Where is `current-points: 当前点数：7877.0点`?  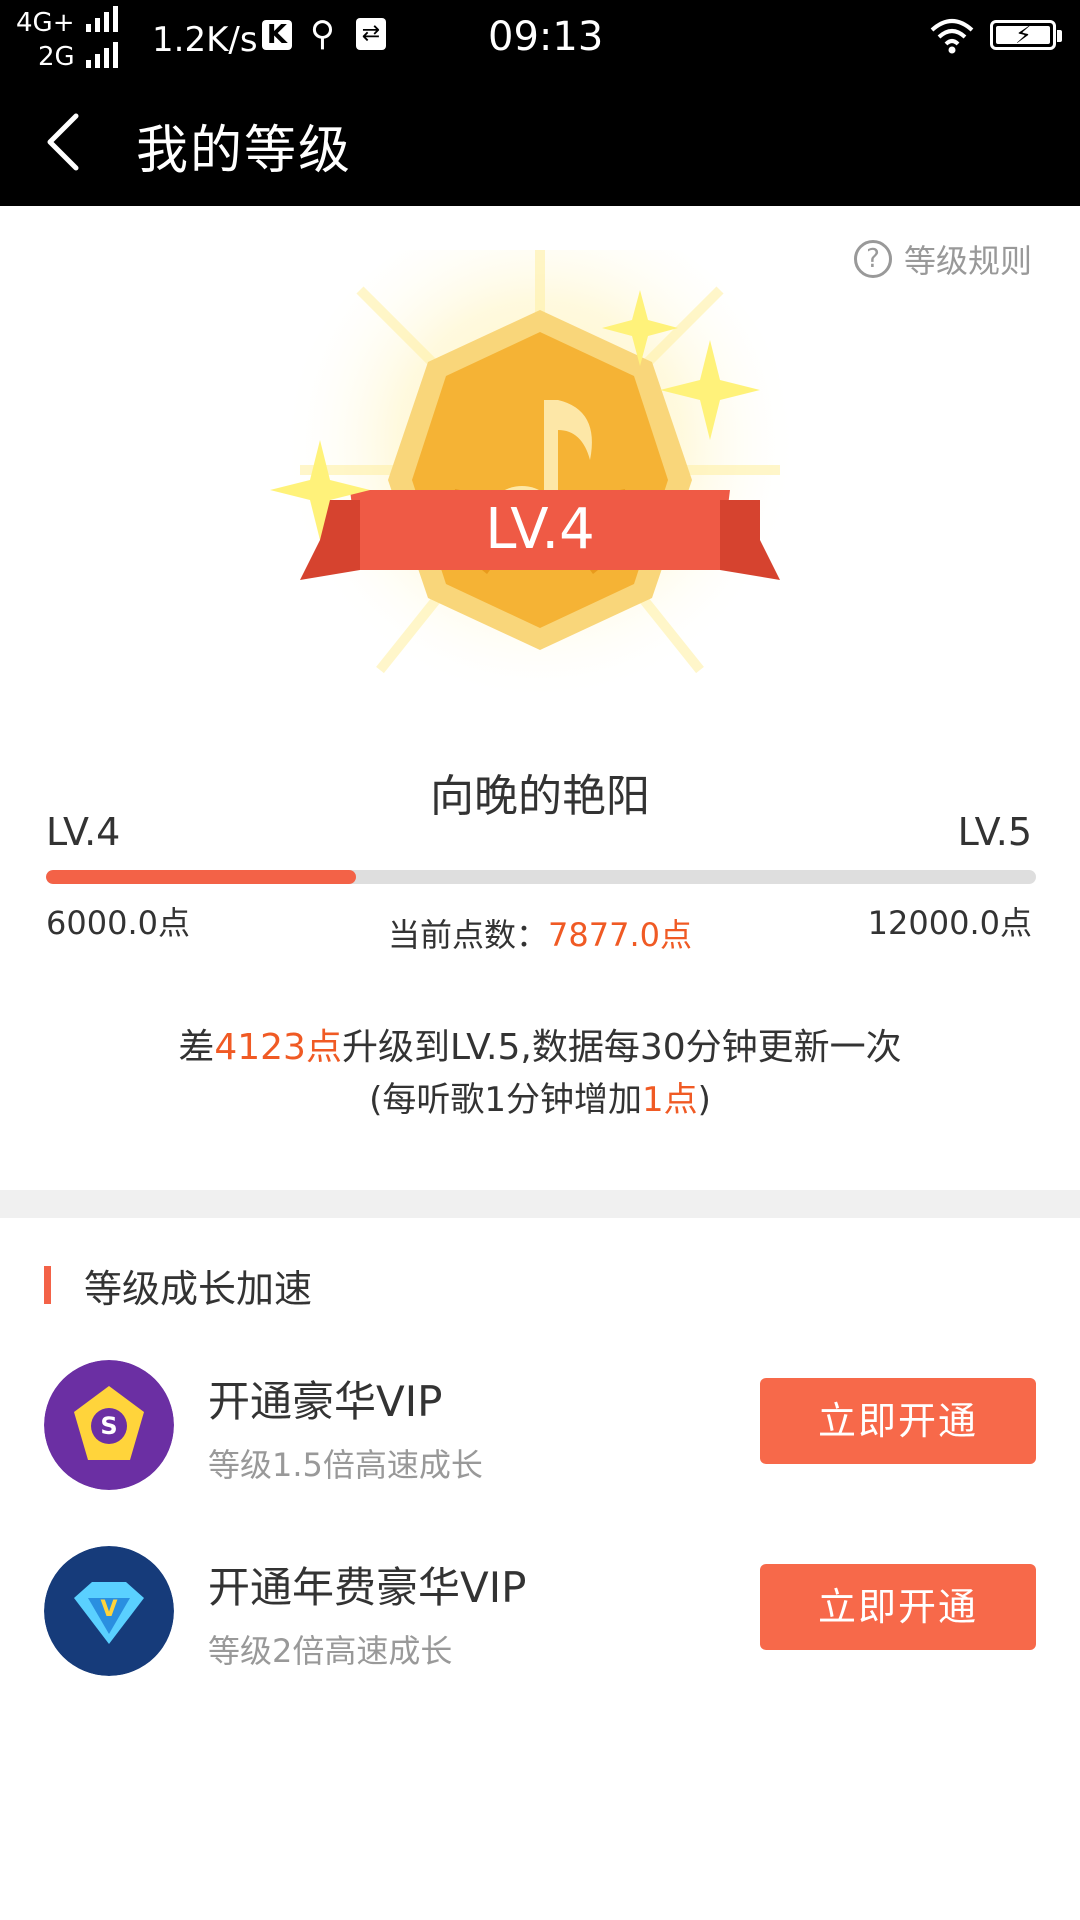
current-points: 当前点数：7877.0点 is located at coordinates (540, 933).